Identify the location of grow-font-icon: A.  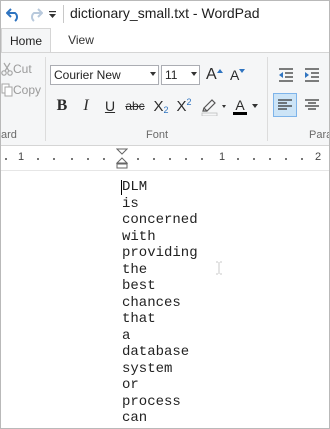
(211, 74).